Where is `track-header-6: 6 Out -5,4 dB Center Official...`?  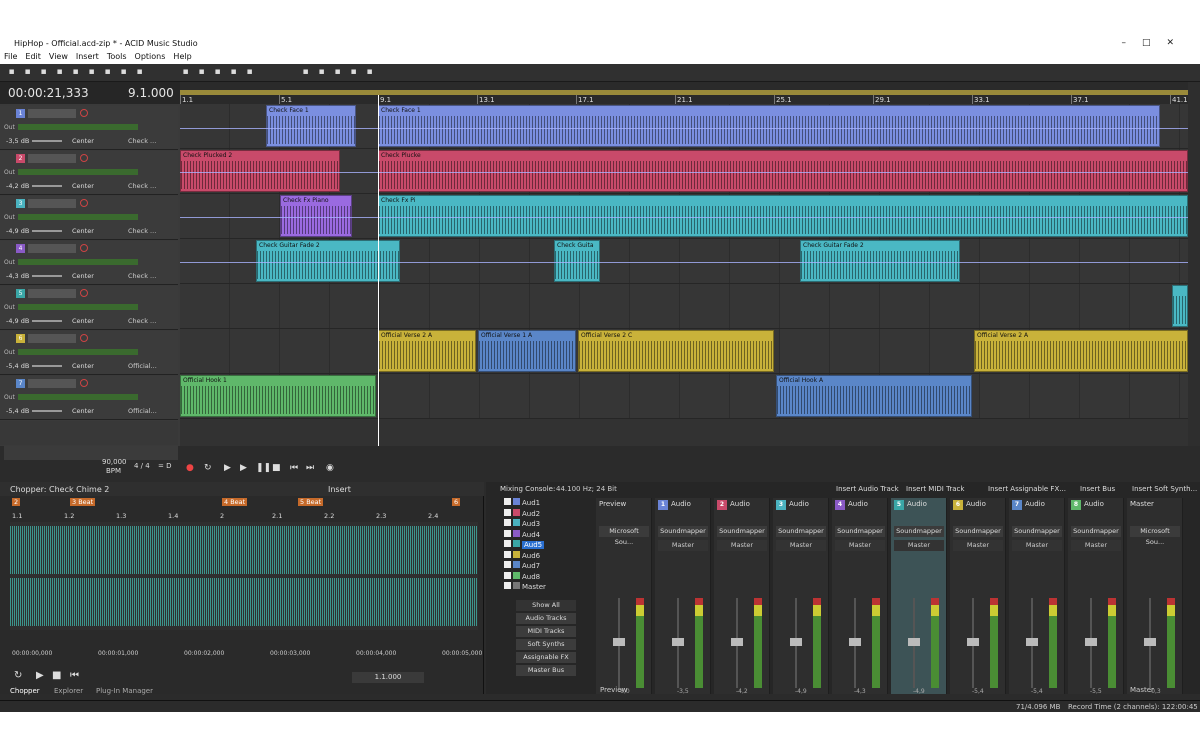
track-header-6: 6 Out -5,4 dB Center Official... is located at coordinates (89, 353).